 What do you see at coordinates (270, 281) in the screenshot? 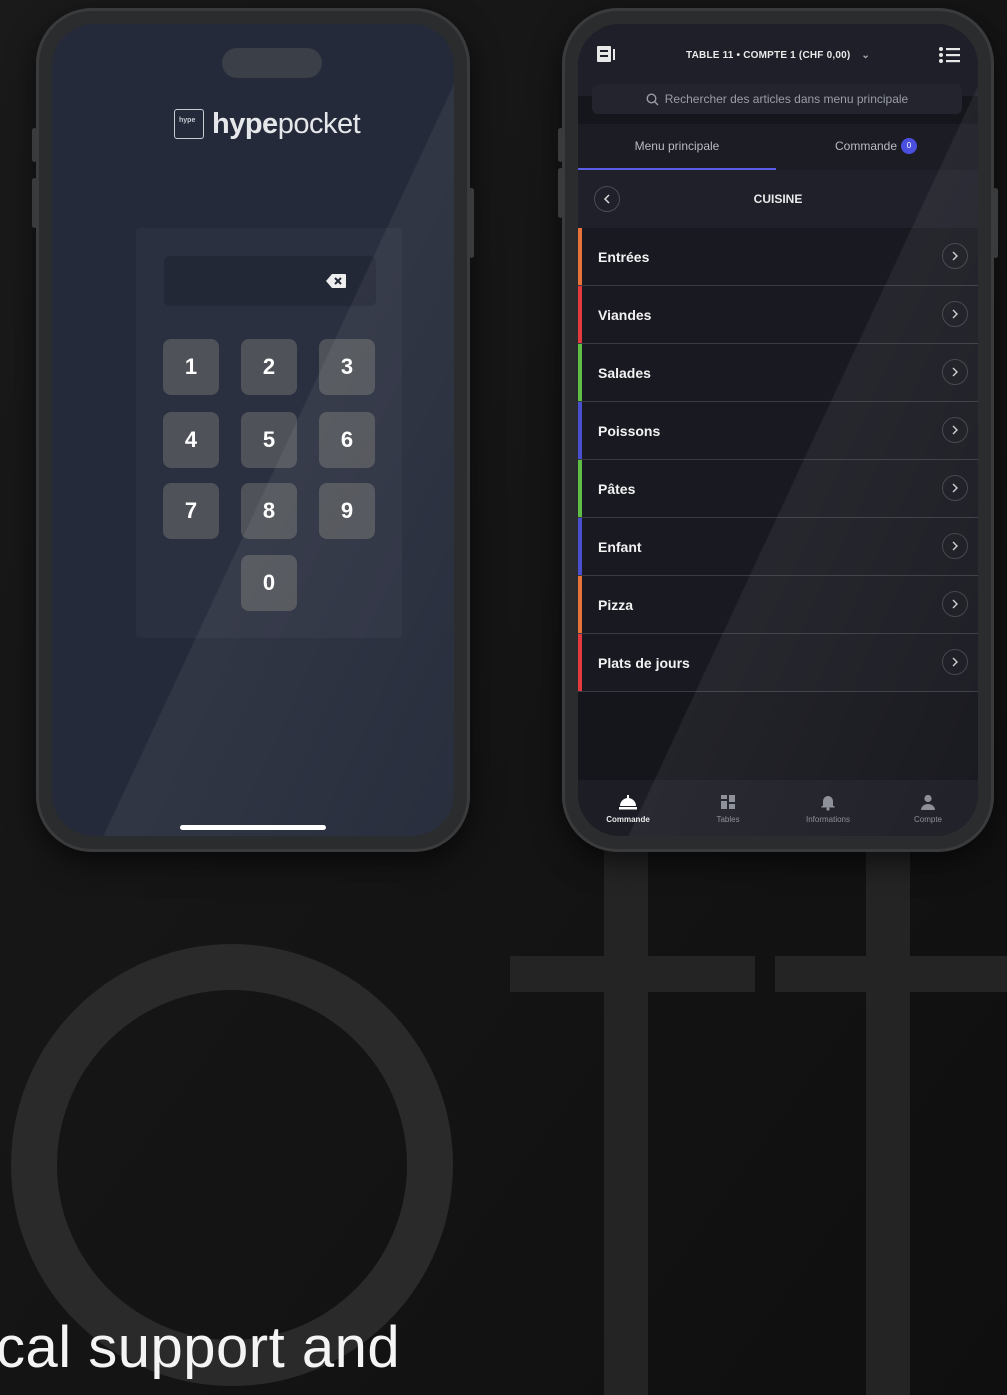
I see `pin-input` at bounding box center [270, 281].